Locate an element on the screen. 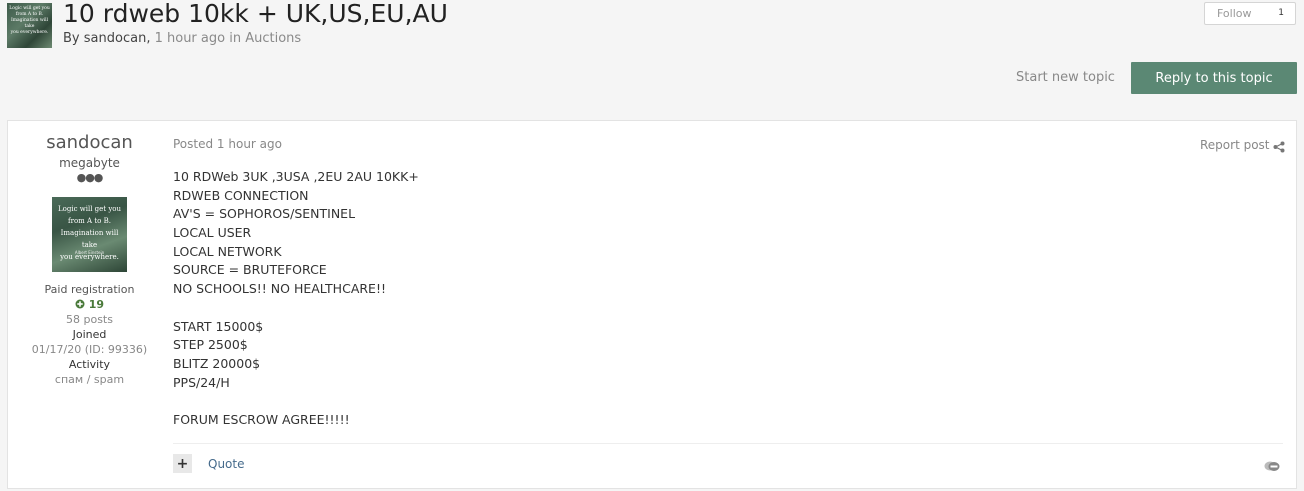  byline-forum-link: Auctions is located at coordinates (273, 38).